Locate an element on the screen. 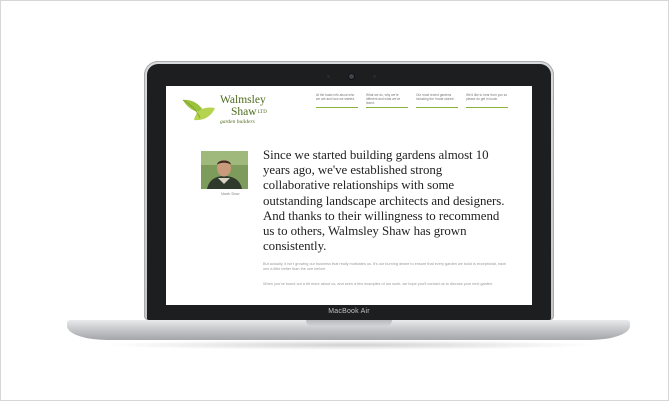 The height and width of the screenshot is (401, 669). logo-ltd: LTD is located at coordinates (262, 112).